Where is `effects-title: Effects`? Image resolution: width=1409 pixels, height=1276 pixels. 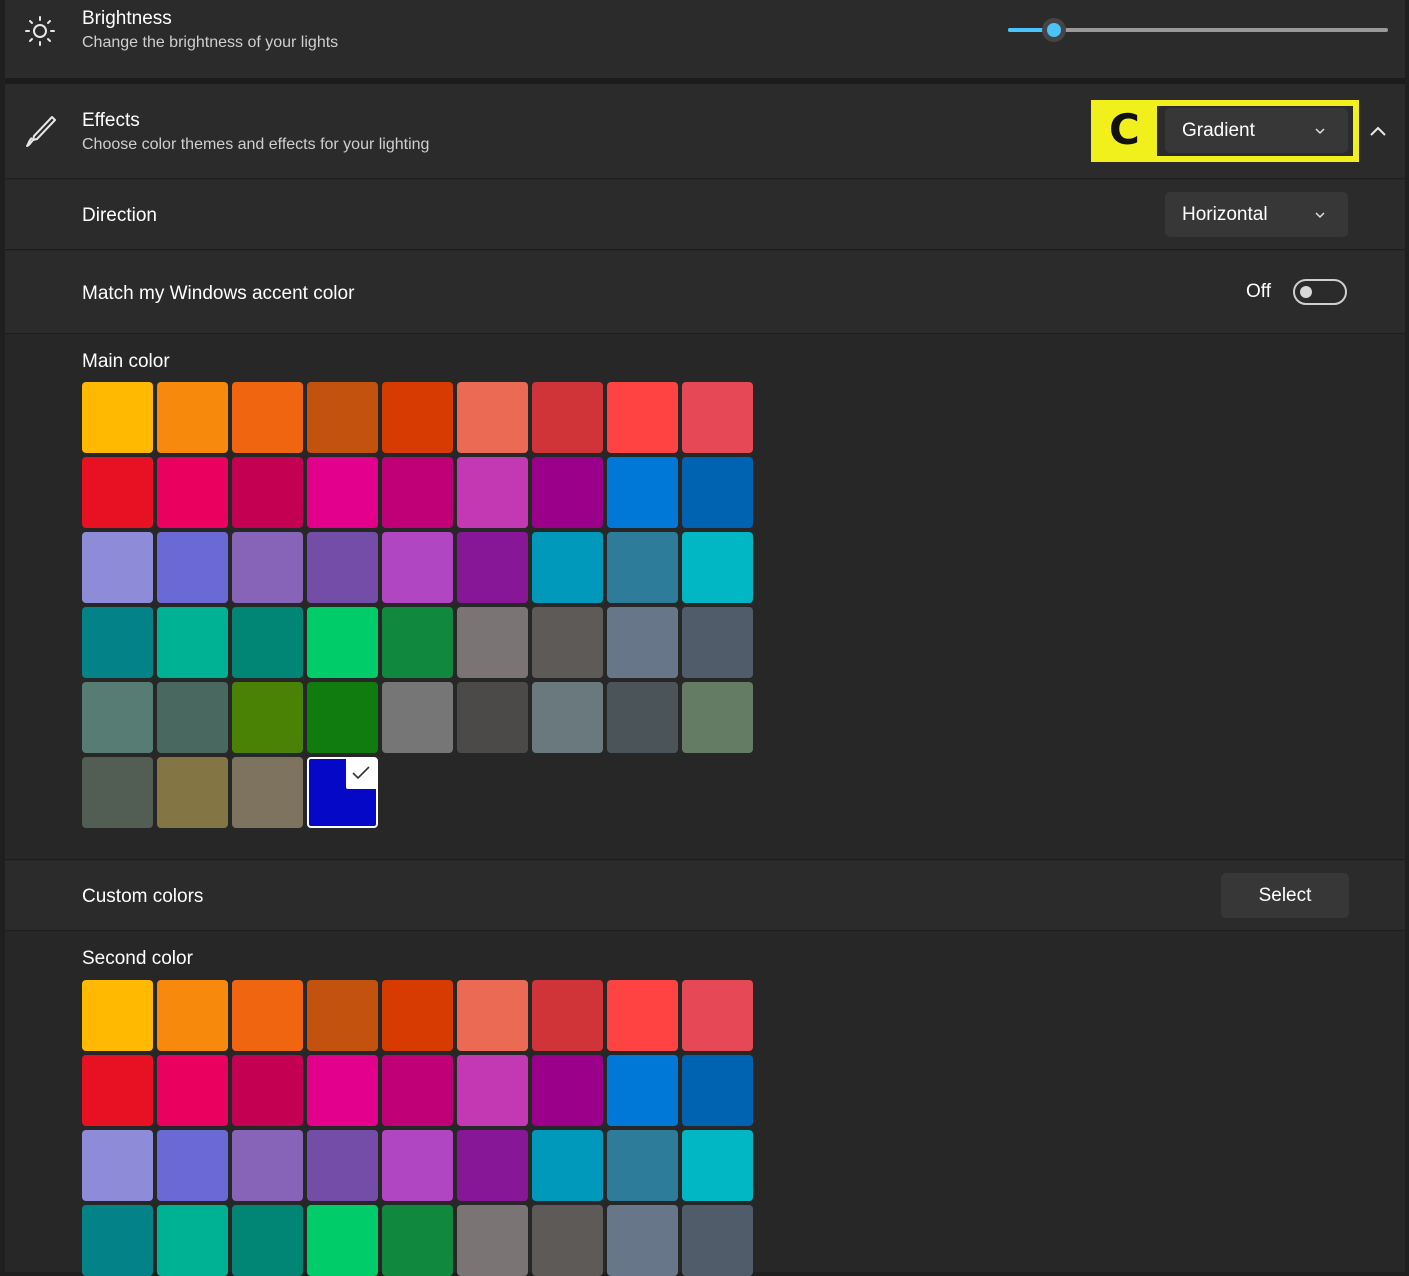 effects-title: Effects is located at coordinates (111, 120).